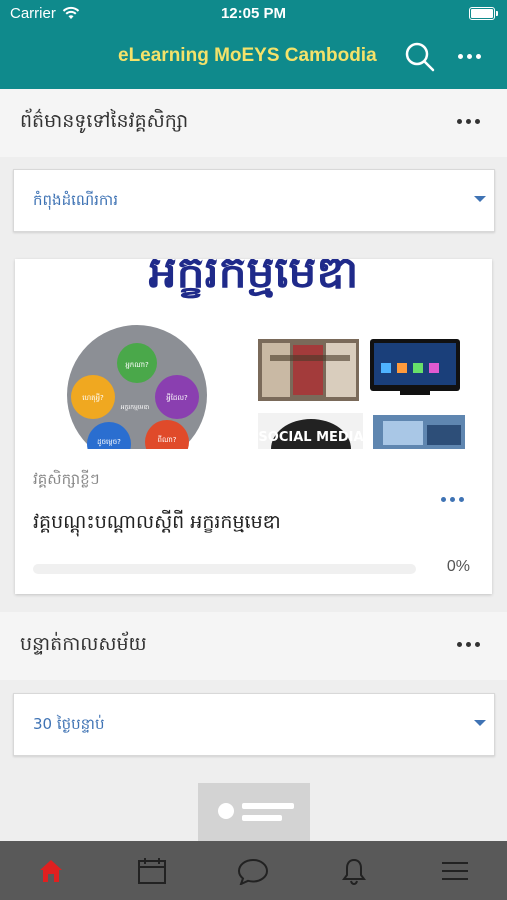  I want to click on social-media-label: SOCIAL MEDIA, so click(310, 437).